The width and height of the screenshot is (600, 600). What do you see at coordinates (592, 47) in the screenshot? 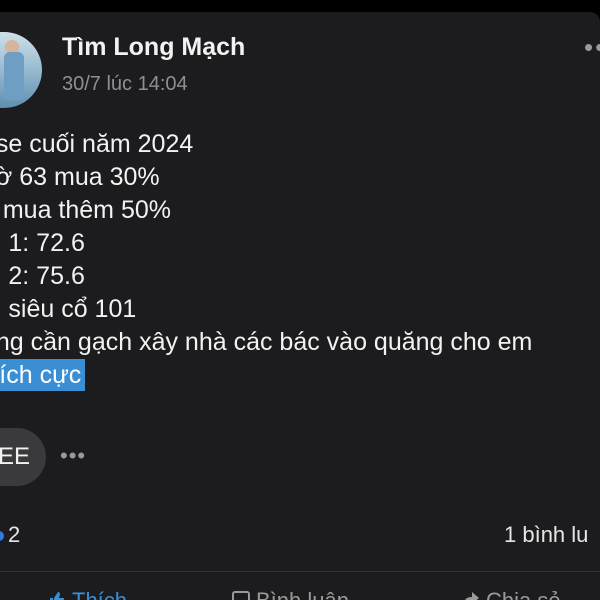
I see `more-options-icon: ••` at bounding box center [592, 47].